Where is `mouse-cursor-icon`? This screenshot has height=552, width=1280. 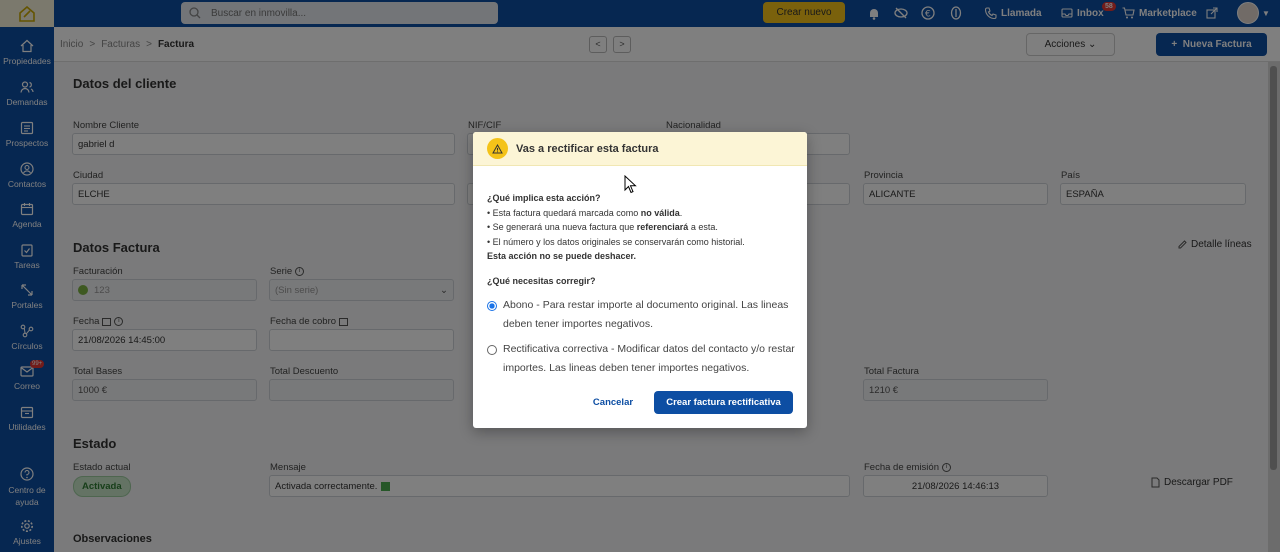 mouse-cursor-icon is located at coordinates (630, 184).